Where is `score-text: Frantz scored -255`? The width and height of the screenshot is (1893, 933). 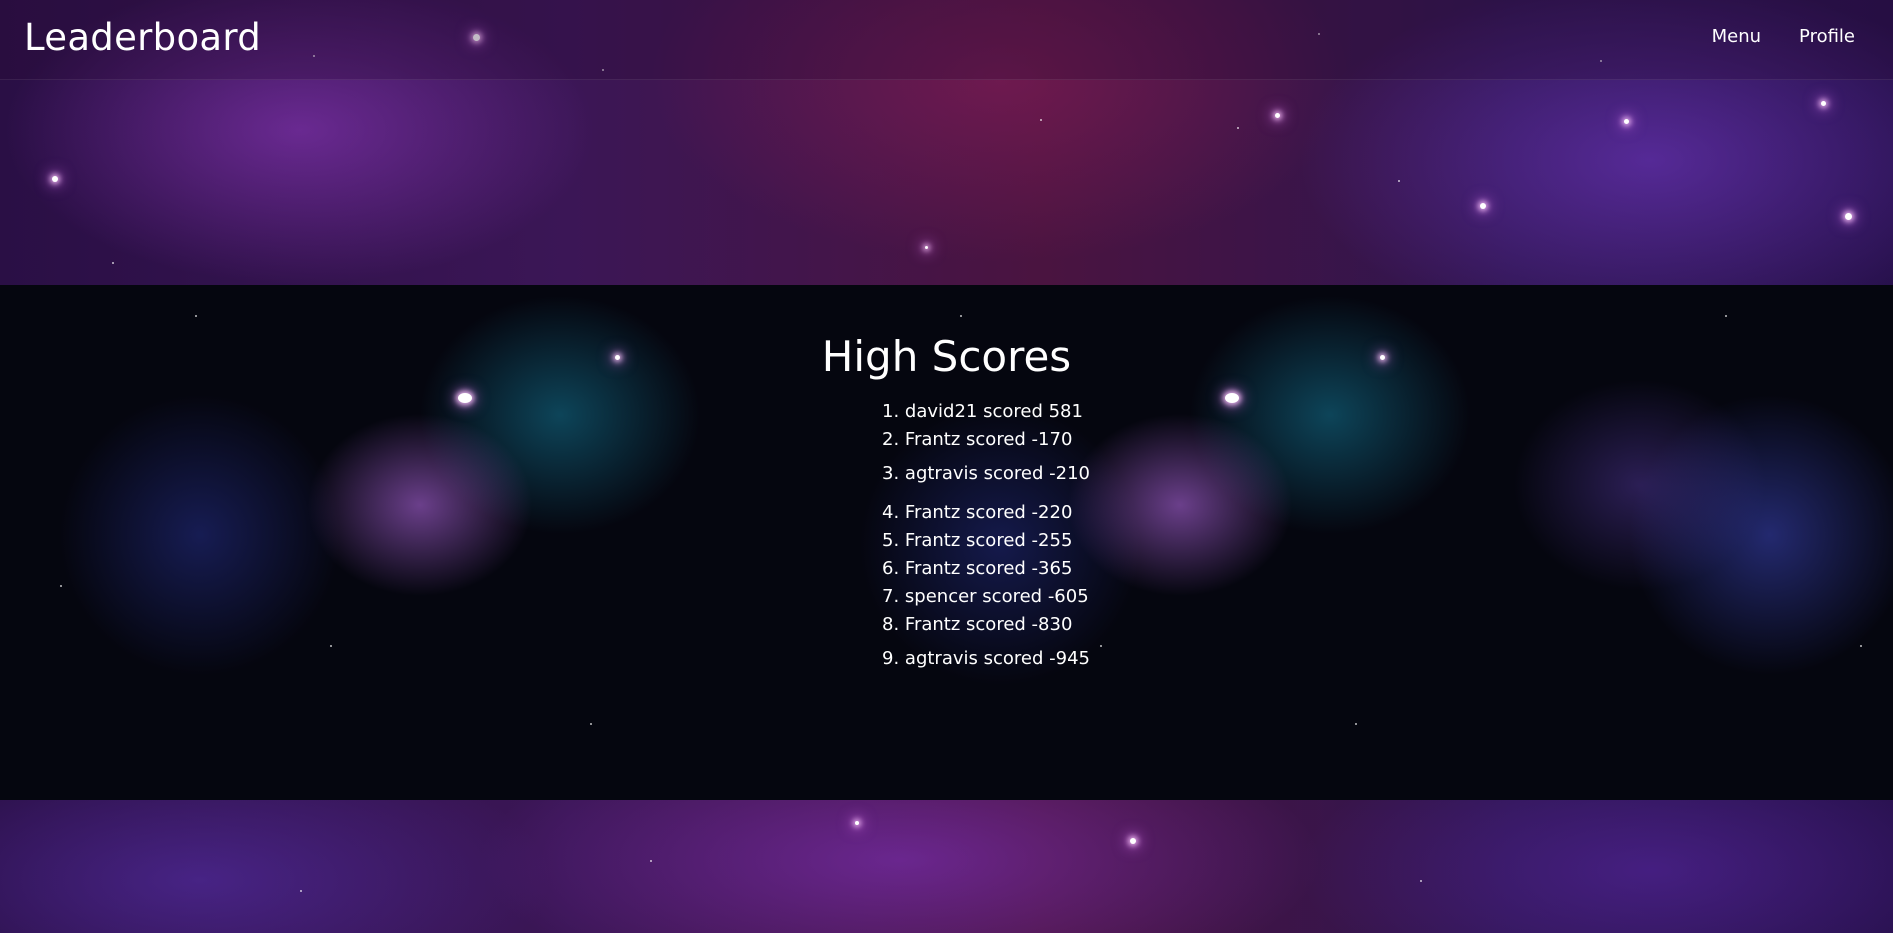 score-text: Frantz scored -255 is located at coordinates (988, 540).